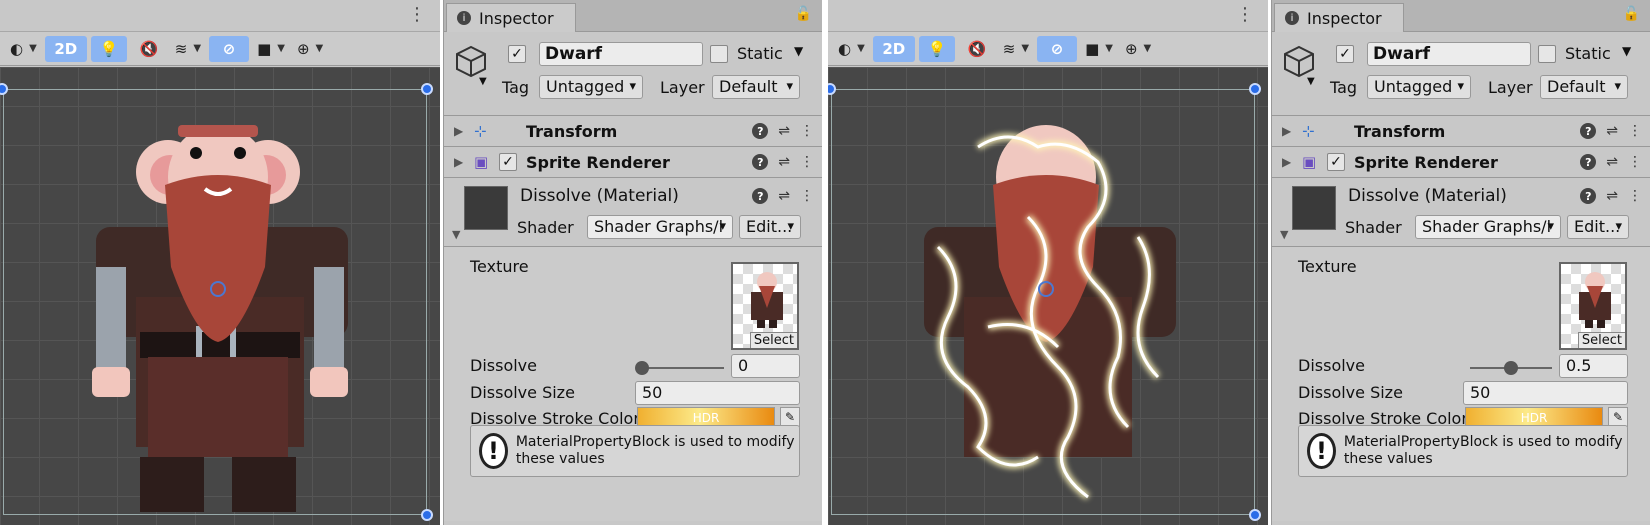 Image resolution: width=1650 pixels, height=525 pixels. Describe the element at coordinates (1593, 366) in the screenshot. I see `dissolve-value-field: 0.5` at that location.